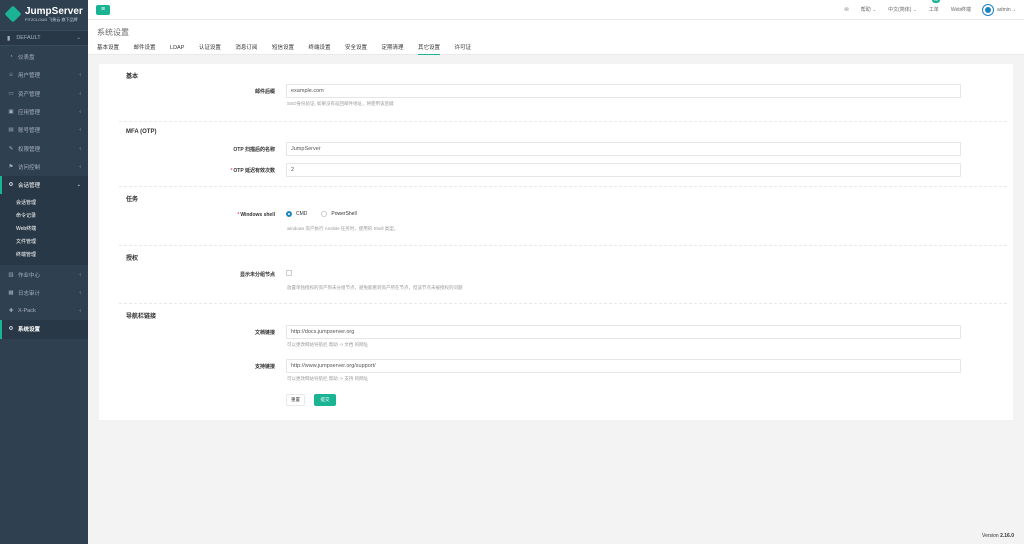 Image resolution: width=1024 pixels, height=544 pixels. Describe the element at coordinates (990, 536) in the screenshot. I see `version-prefix: Version` at that location.